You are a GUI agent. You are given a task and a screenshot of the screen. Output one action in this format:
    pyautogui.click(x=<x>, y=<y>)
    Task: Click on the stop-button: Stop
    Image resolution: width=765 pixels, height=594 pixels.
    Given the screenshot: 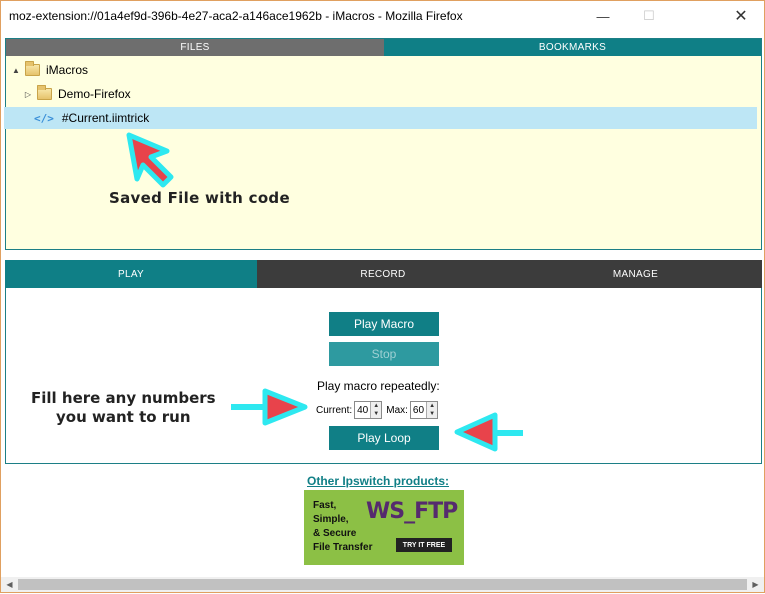 What is the action you would take?
    pyautogui.click(x=384, y=354)
    